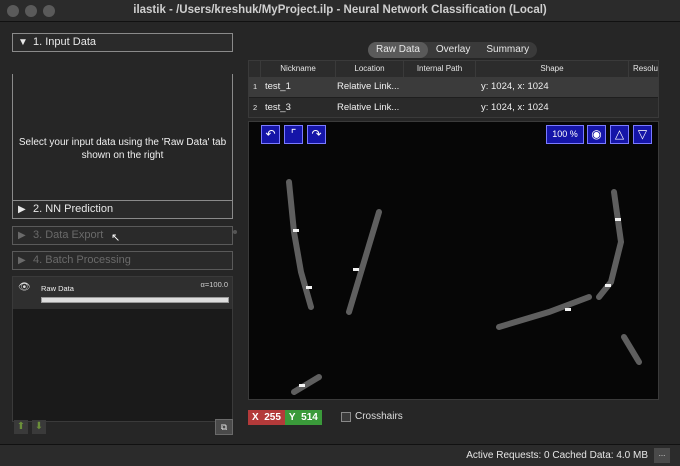 Image resolution: width=680 pixels, height=466 pixels. I want to click on tab-bar: Raw Data Overlay Summary, so click(453, 50).